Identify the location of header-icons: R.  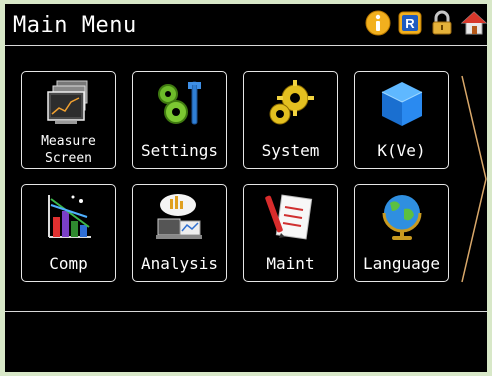
(426, 23).